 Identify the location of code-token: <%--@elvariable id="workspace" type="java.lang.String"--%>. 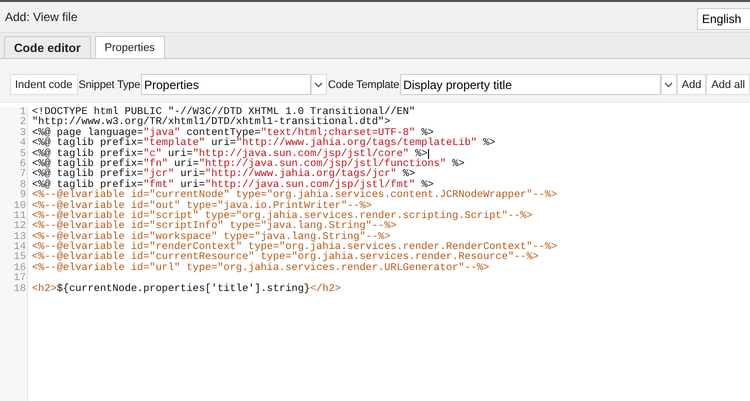
(211, 237).